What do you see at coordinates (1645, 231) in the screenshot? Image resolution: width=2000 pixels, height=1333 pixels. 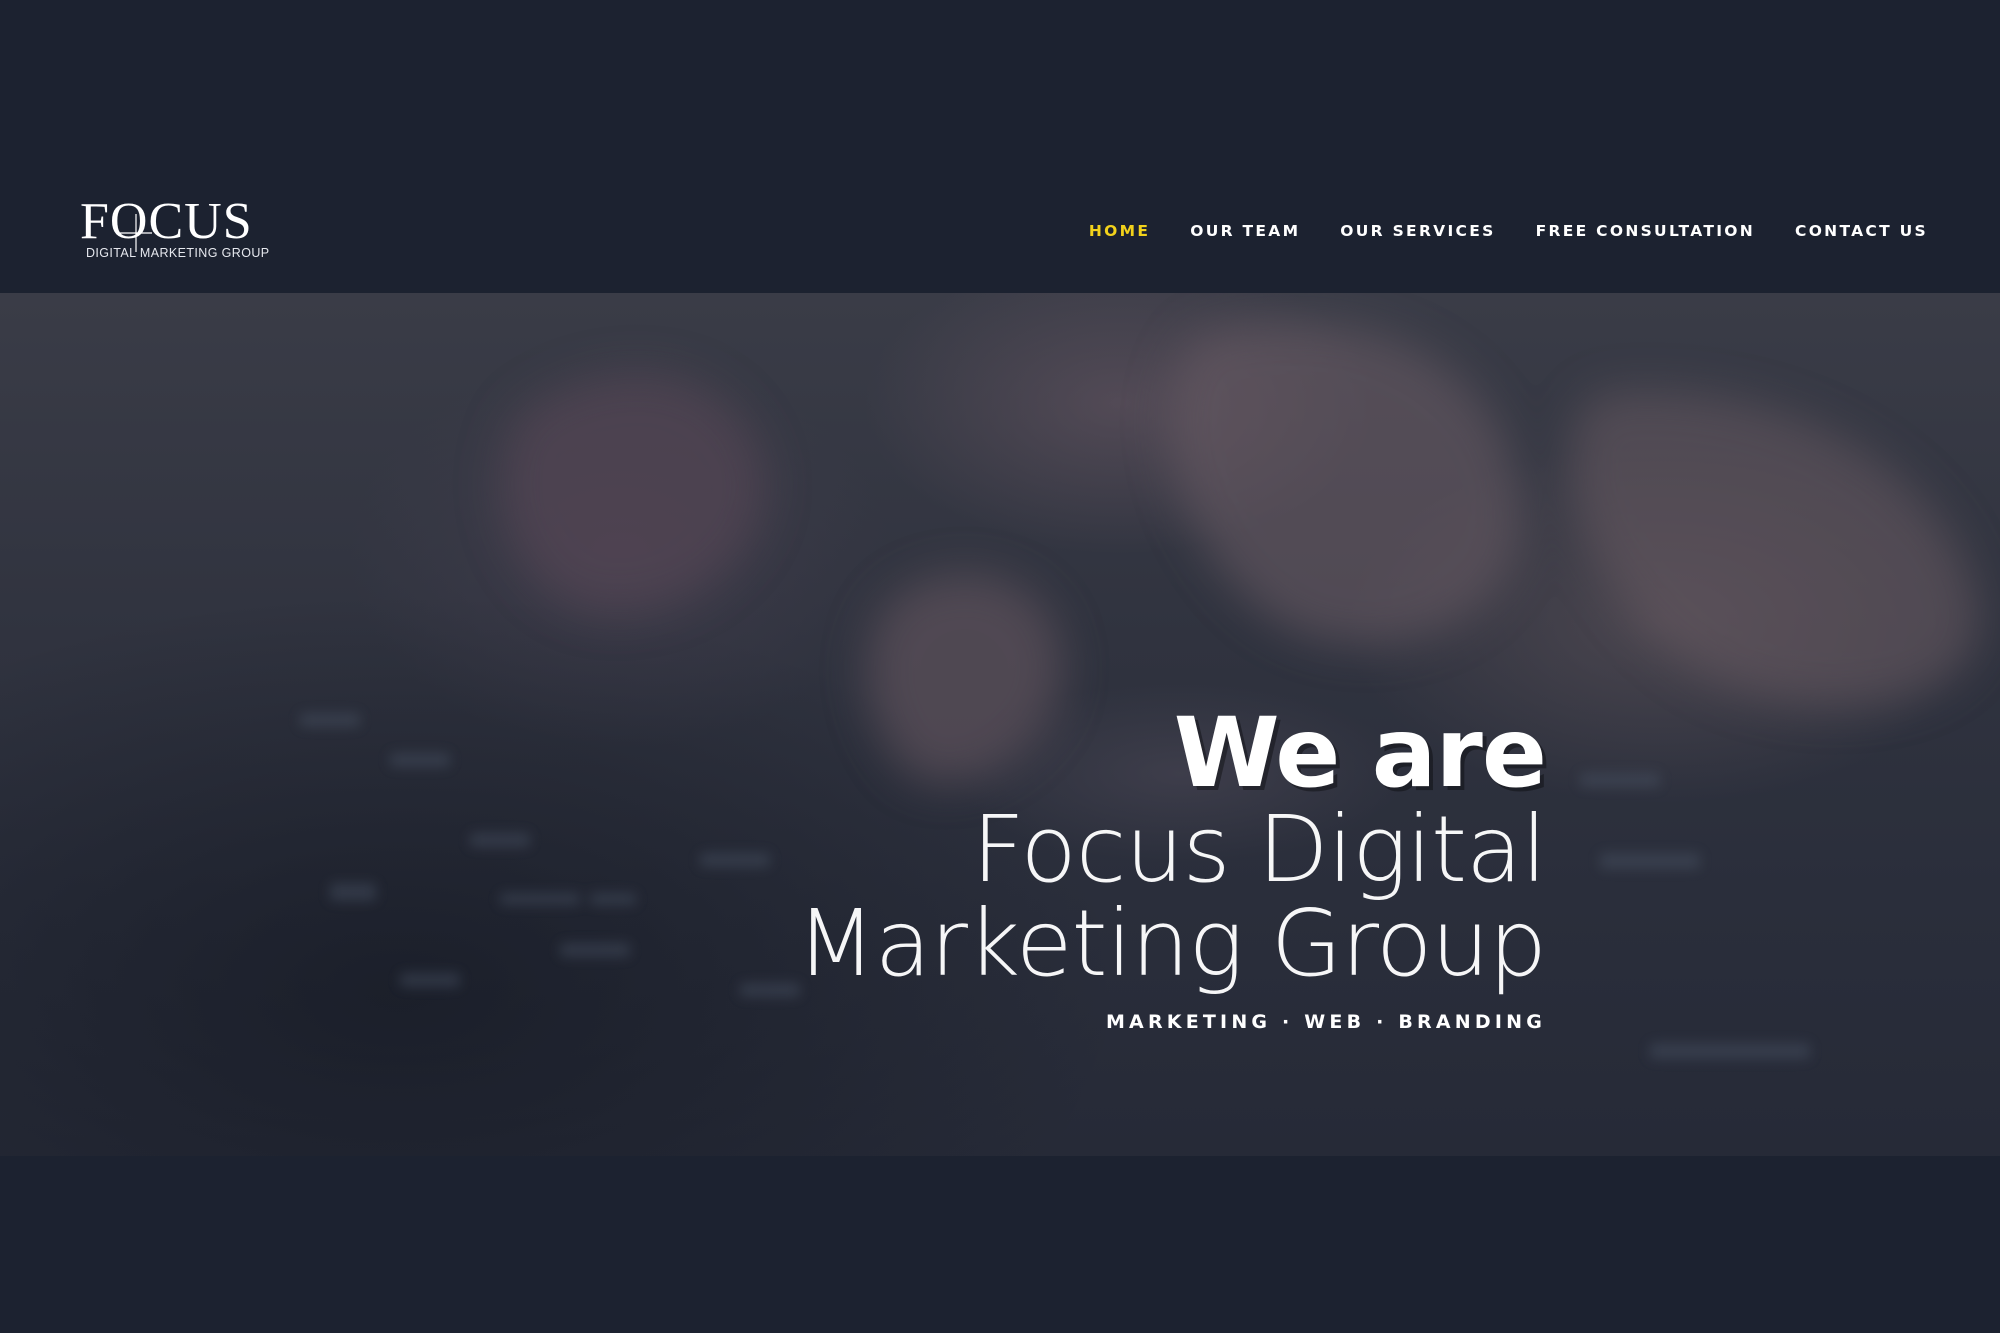 I see `nav-item-free-consultation: FREE CONSULTATION` at bounding box center [1645, 231].